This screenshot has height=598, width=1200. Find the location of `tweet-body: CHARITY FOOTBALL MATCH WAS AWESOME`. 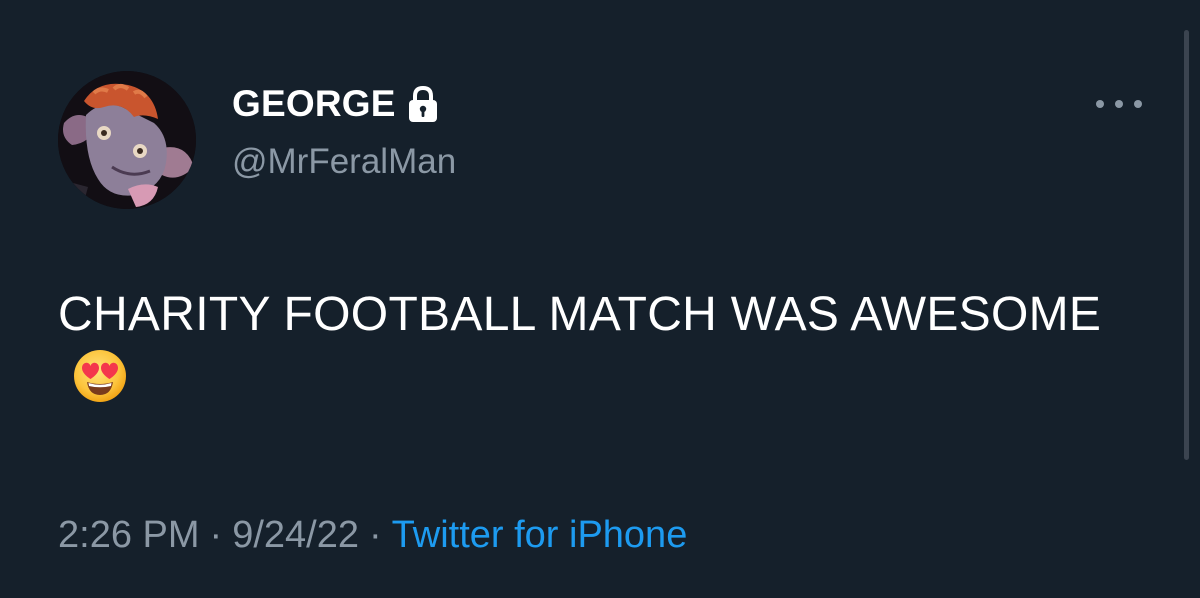

tweet-body: CHARITY FOOTBALL MATCH WAS AWESOME is located at coordinates (580, 314).